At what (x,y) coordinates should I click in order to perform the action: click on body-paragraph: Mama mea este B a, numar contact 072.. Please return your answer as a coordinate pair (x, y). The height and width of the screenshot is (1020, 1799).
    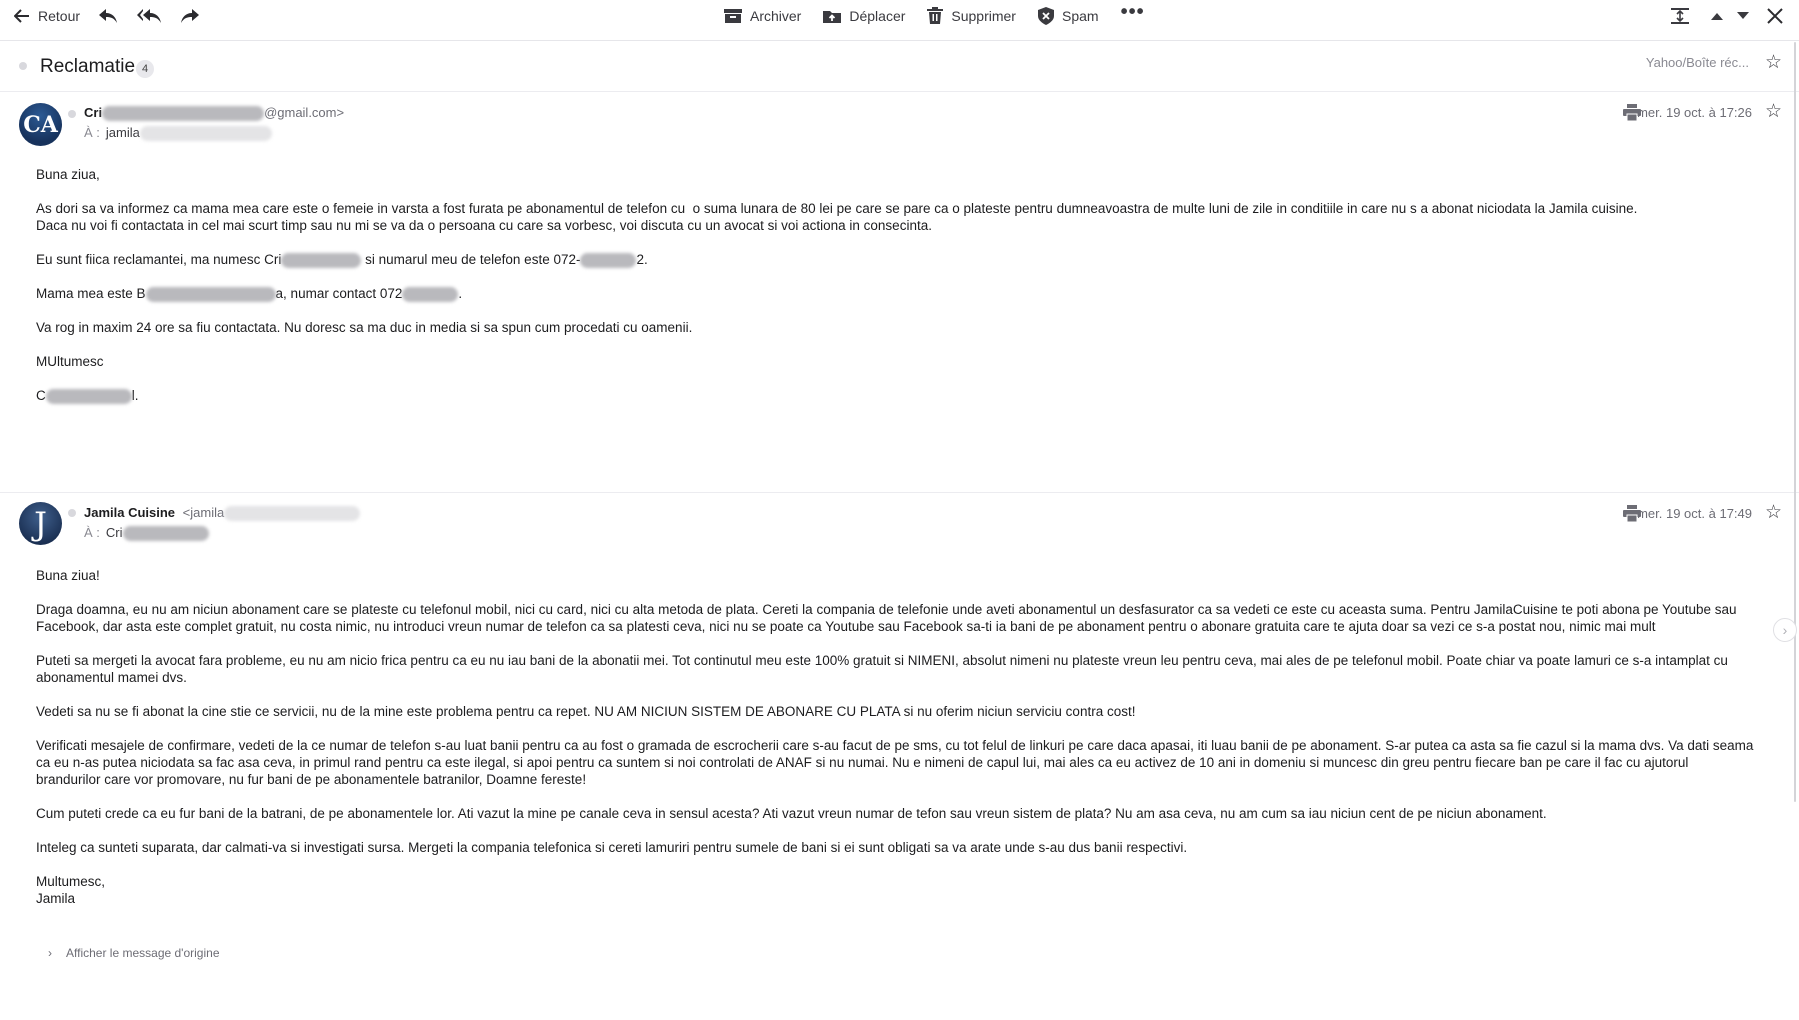
    Looking at the image, I should click on (896, 293).